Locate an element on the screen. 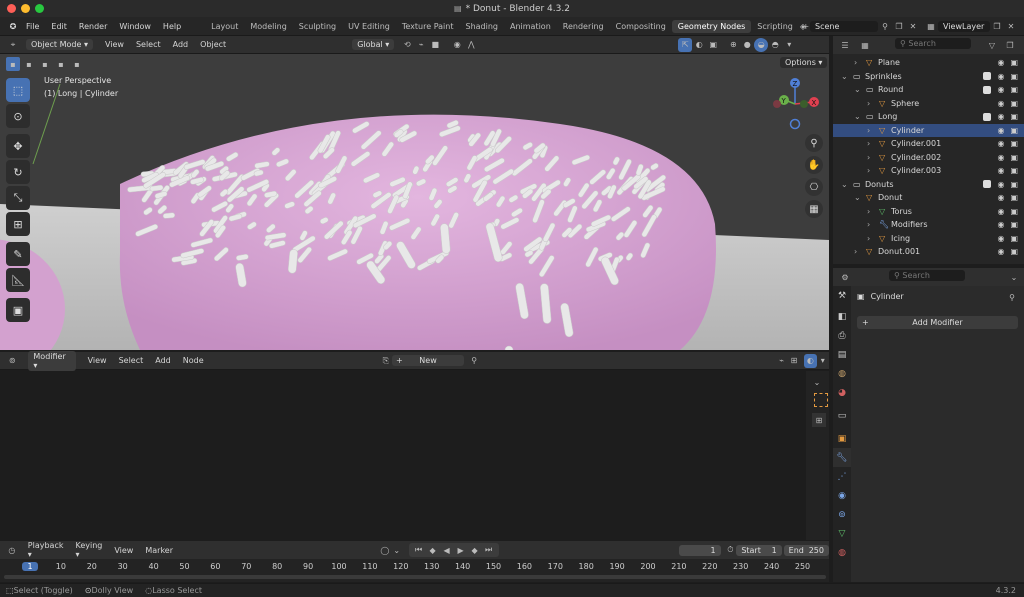 Image resolution: width=1024 pixels, height=597 pixels. measure-tool-icon: 📐︎ is located at coordinates (18, 280).